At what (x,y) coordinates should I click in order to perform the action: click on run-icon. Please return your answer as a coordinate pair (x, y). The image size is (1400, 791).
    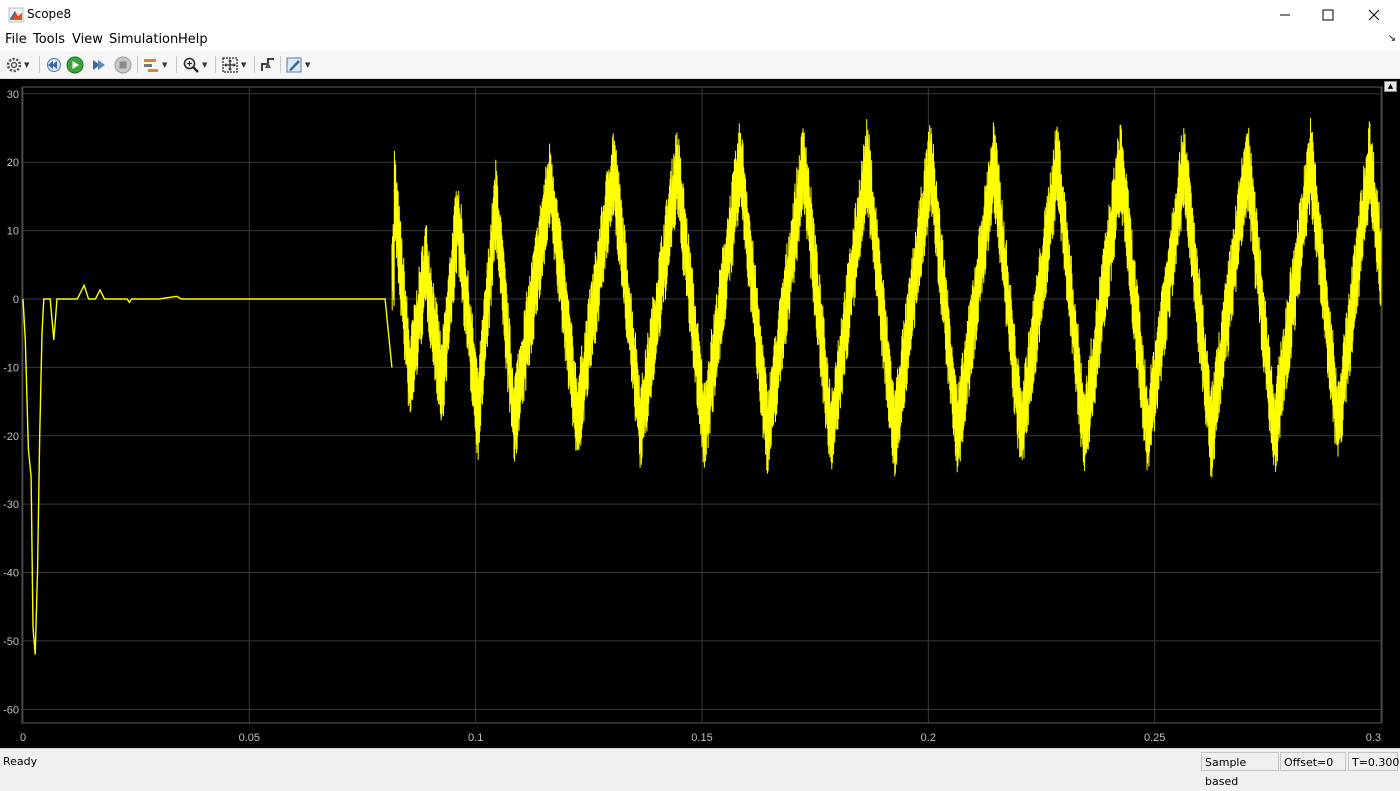
    Looking at the image, I should click on (75, 64).